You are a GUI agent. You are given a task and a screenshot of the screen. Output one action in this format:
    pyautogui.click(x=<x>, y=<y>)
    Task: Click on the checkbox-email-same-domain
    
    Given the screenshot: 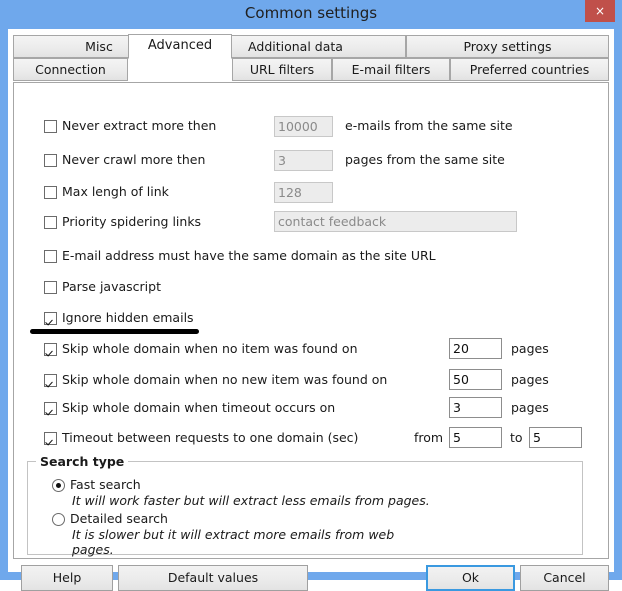 What is the action you would take?
    pyautogui.click(x=50, y=256)
    